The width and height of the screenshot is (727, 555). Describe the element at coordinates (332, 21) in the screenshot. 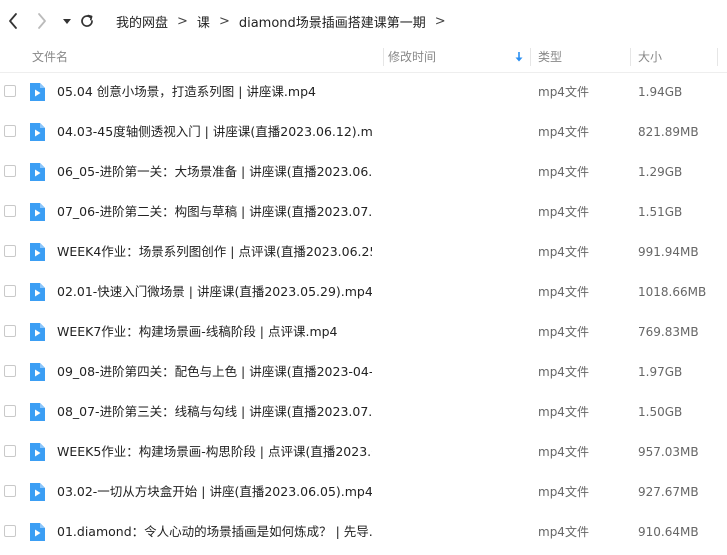

I see `breadcrumb-item-current-folder: diamond场景插画搭建课第一期` at that location.